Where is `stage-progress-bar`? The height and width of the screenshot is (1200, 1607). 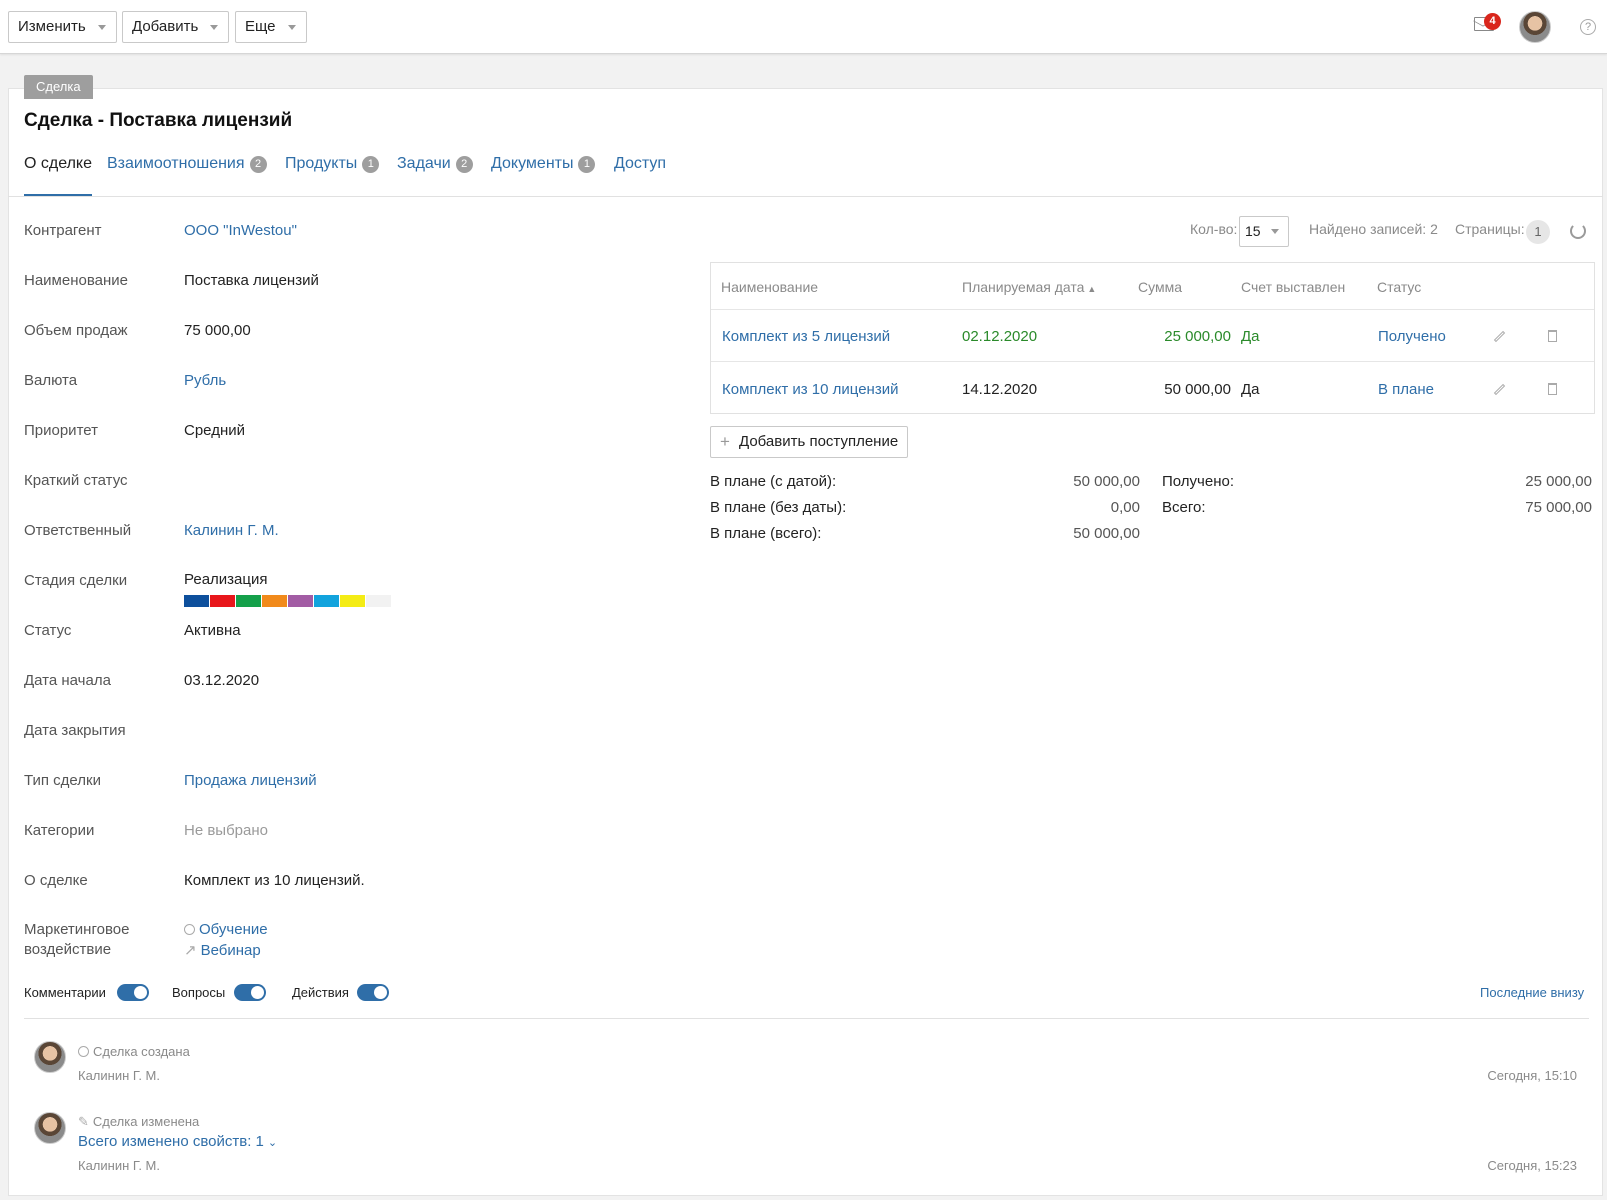 stage-progress-bar is located at coordinates (288, 601).